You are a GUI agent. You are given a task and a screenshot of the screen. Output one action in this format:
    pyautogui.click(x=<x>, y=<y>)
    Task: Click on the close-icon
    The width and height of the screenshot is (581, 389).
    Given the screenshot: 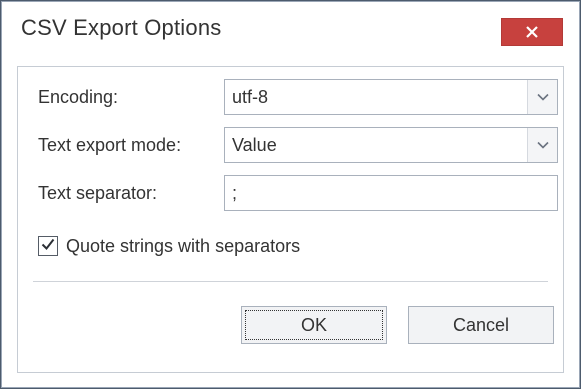 What is the action you would take?
    pyautogui.click(x=532, y=32)
    